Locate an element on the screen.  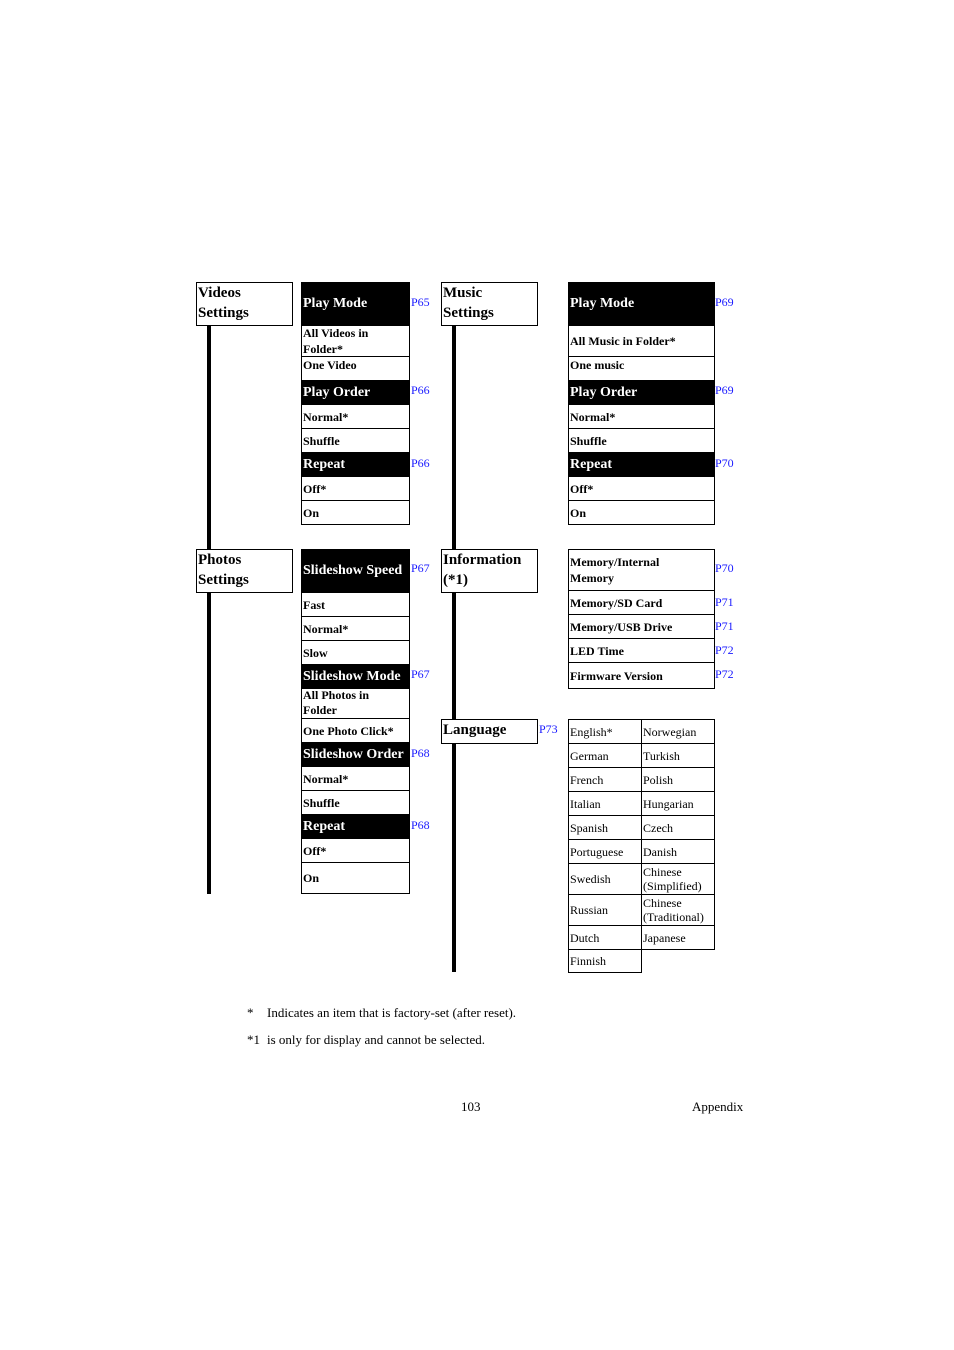
language-option: Swedish is located at coordinates (605, 879).